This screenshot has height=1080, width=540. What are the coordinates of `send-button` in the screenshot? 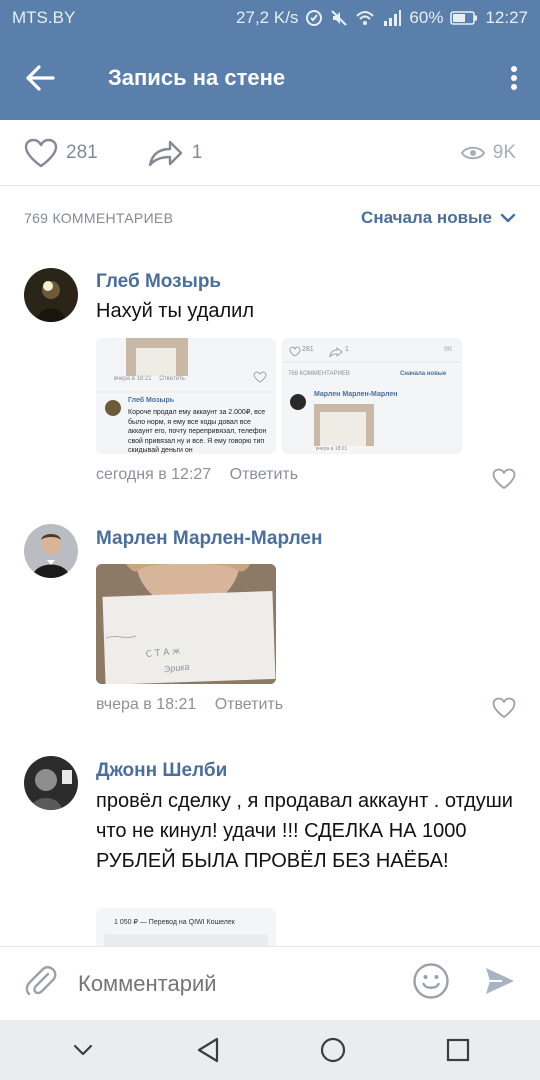 It's located at (500, 983).